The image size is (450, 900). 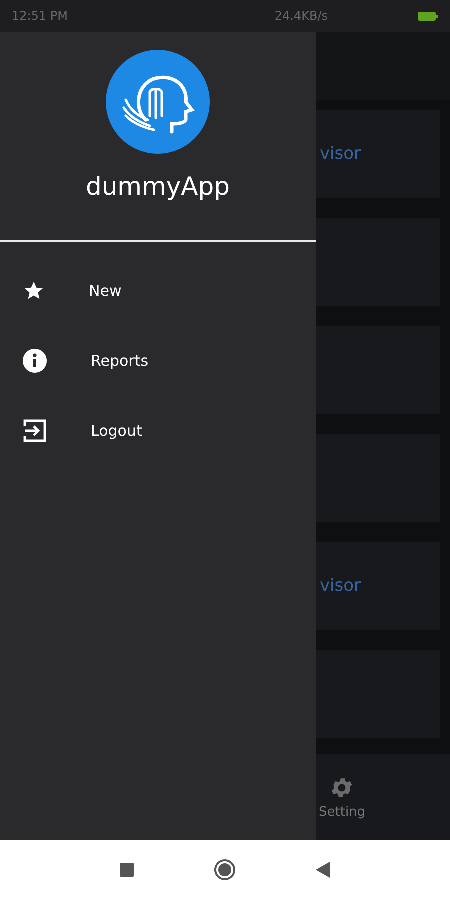 I want to click on star-icon, so click(x=34, y=291).